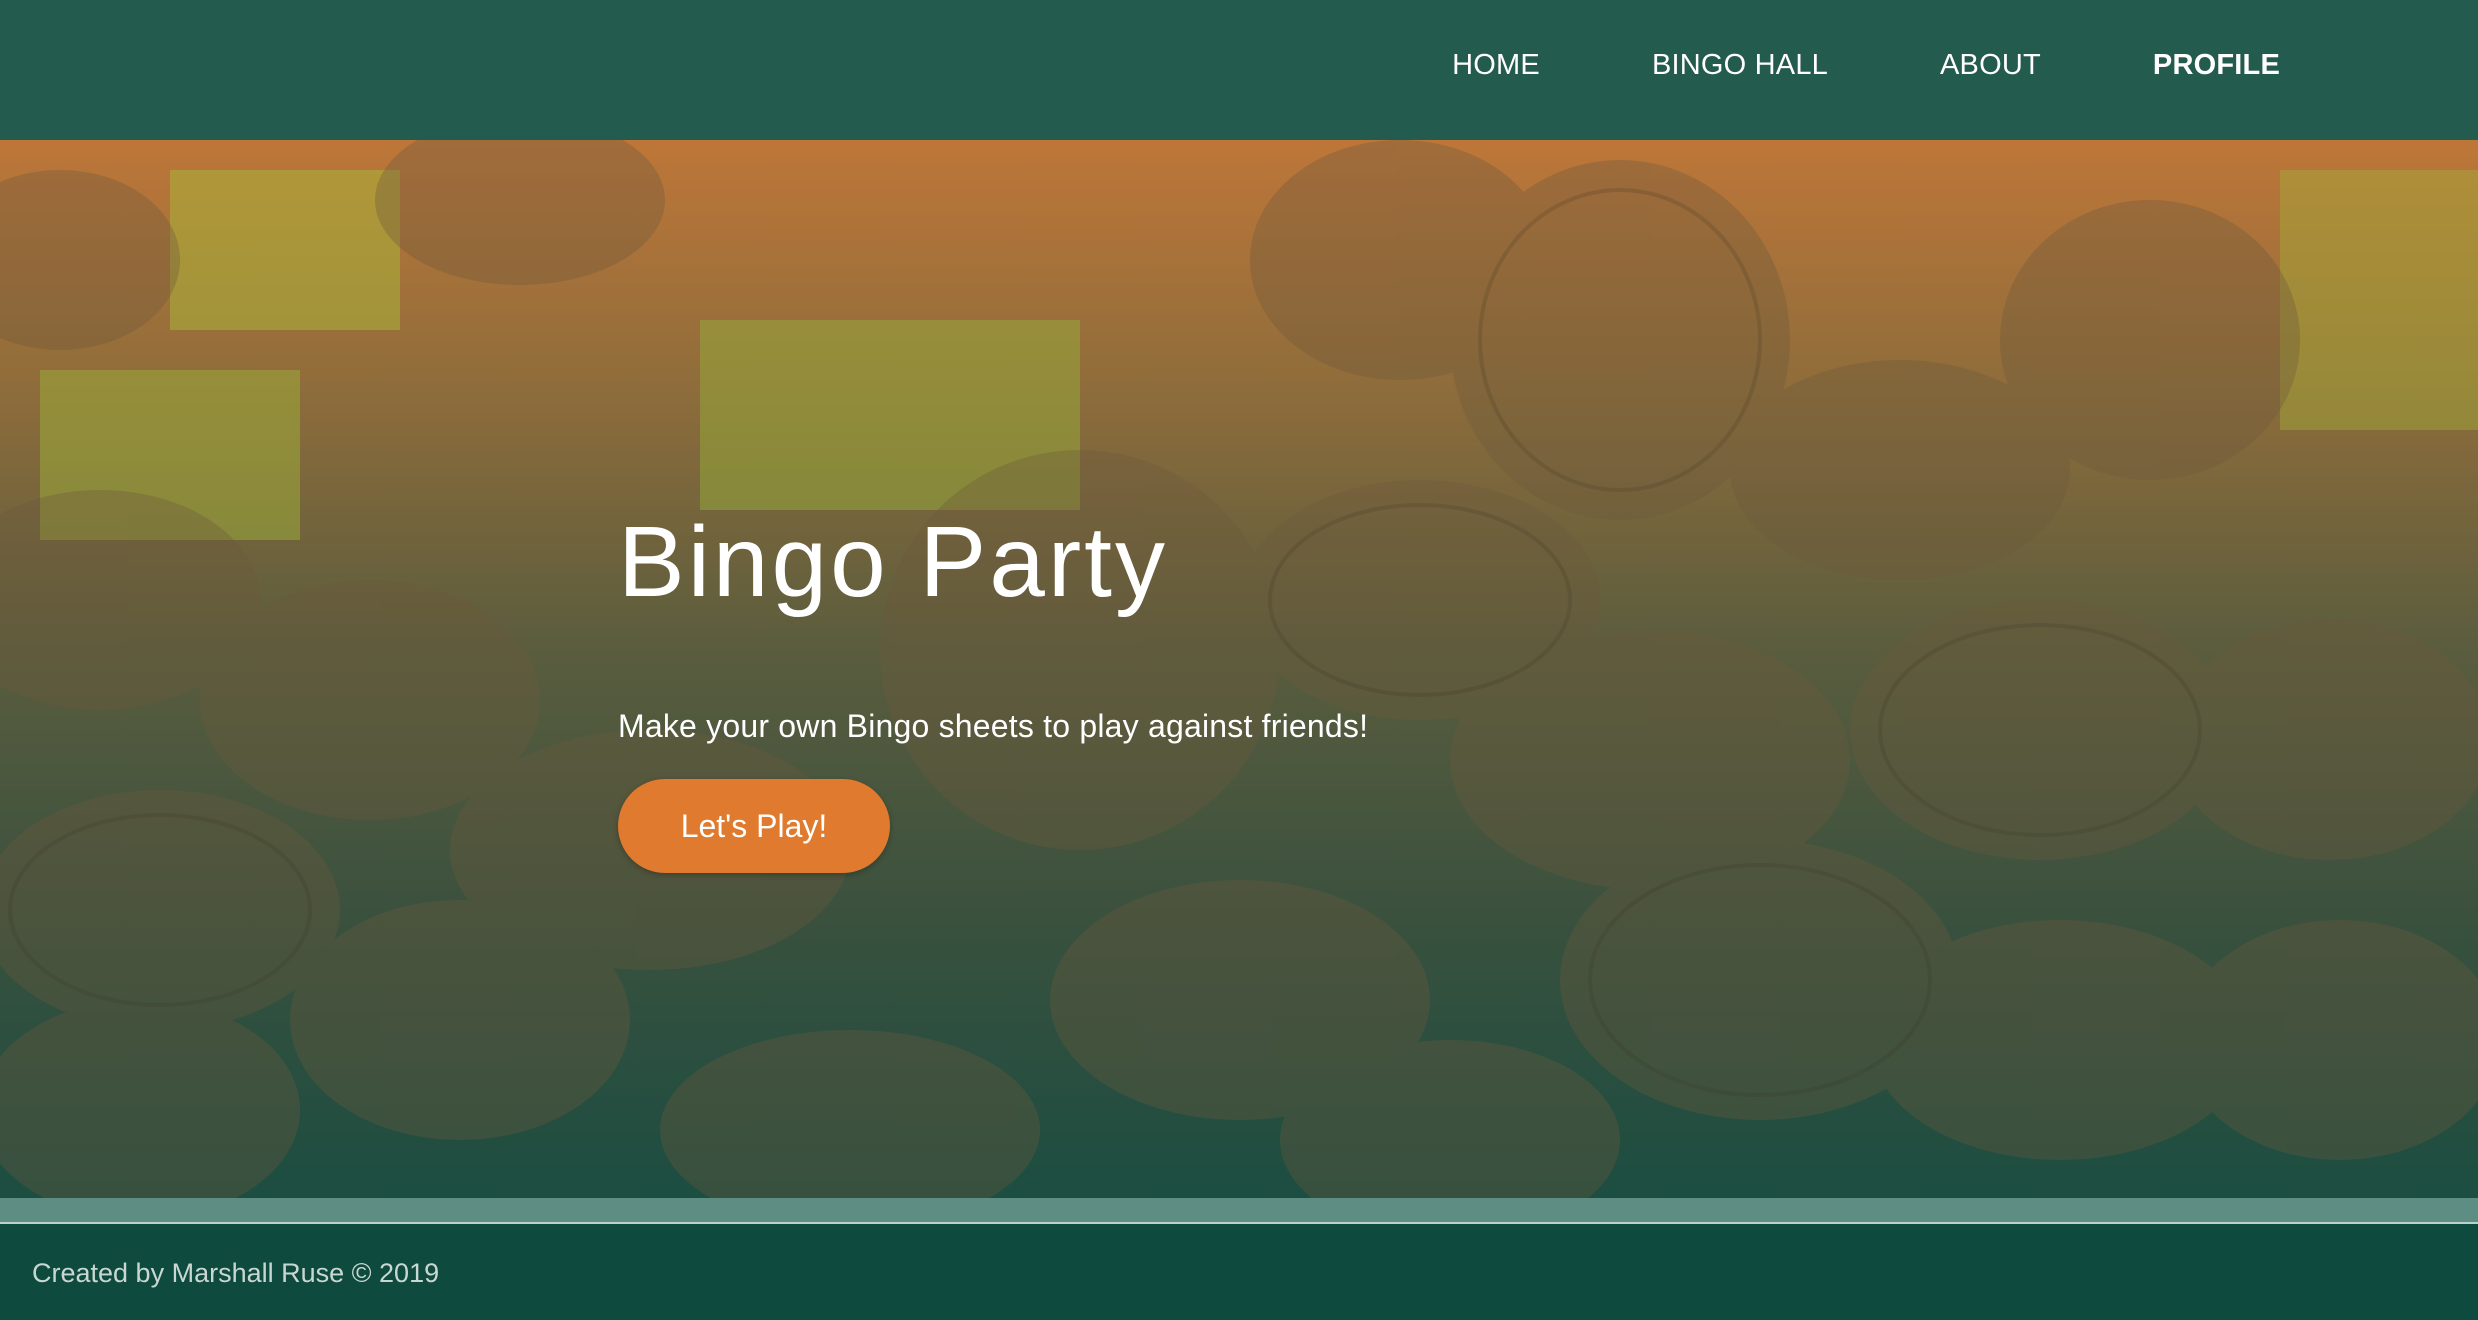  I want to click on nav-profile-link: PROFILE, so click(2216, 65).